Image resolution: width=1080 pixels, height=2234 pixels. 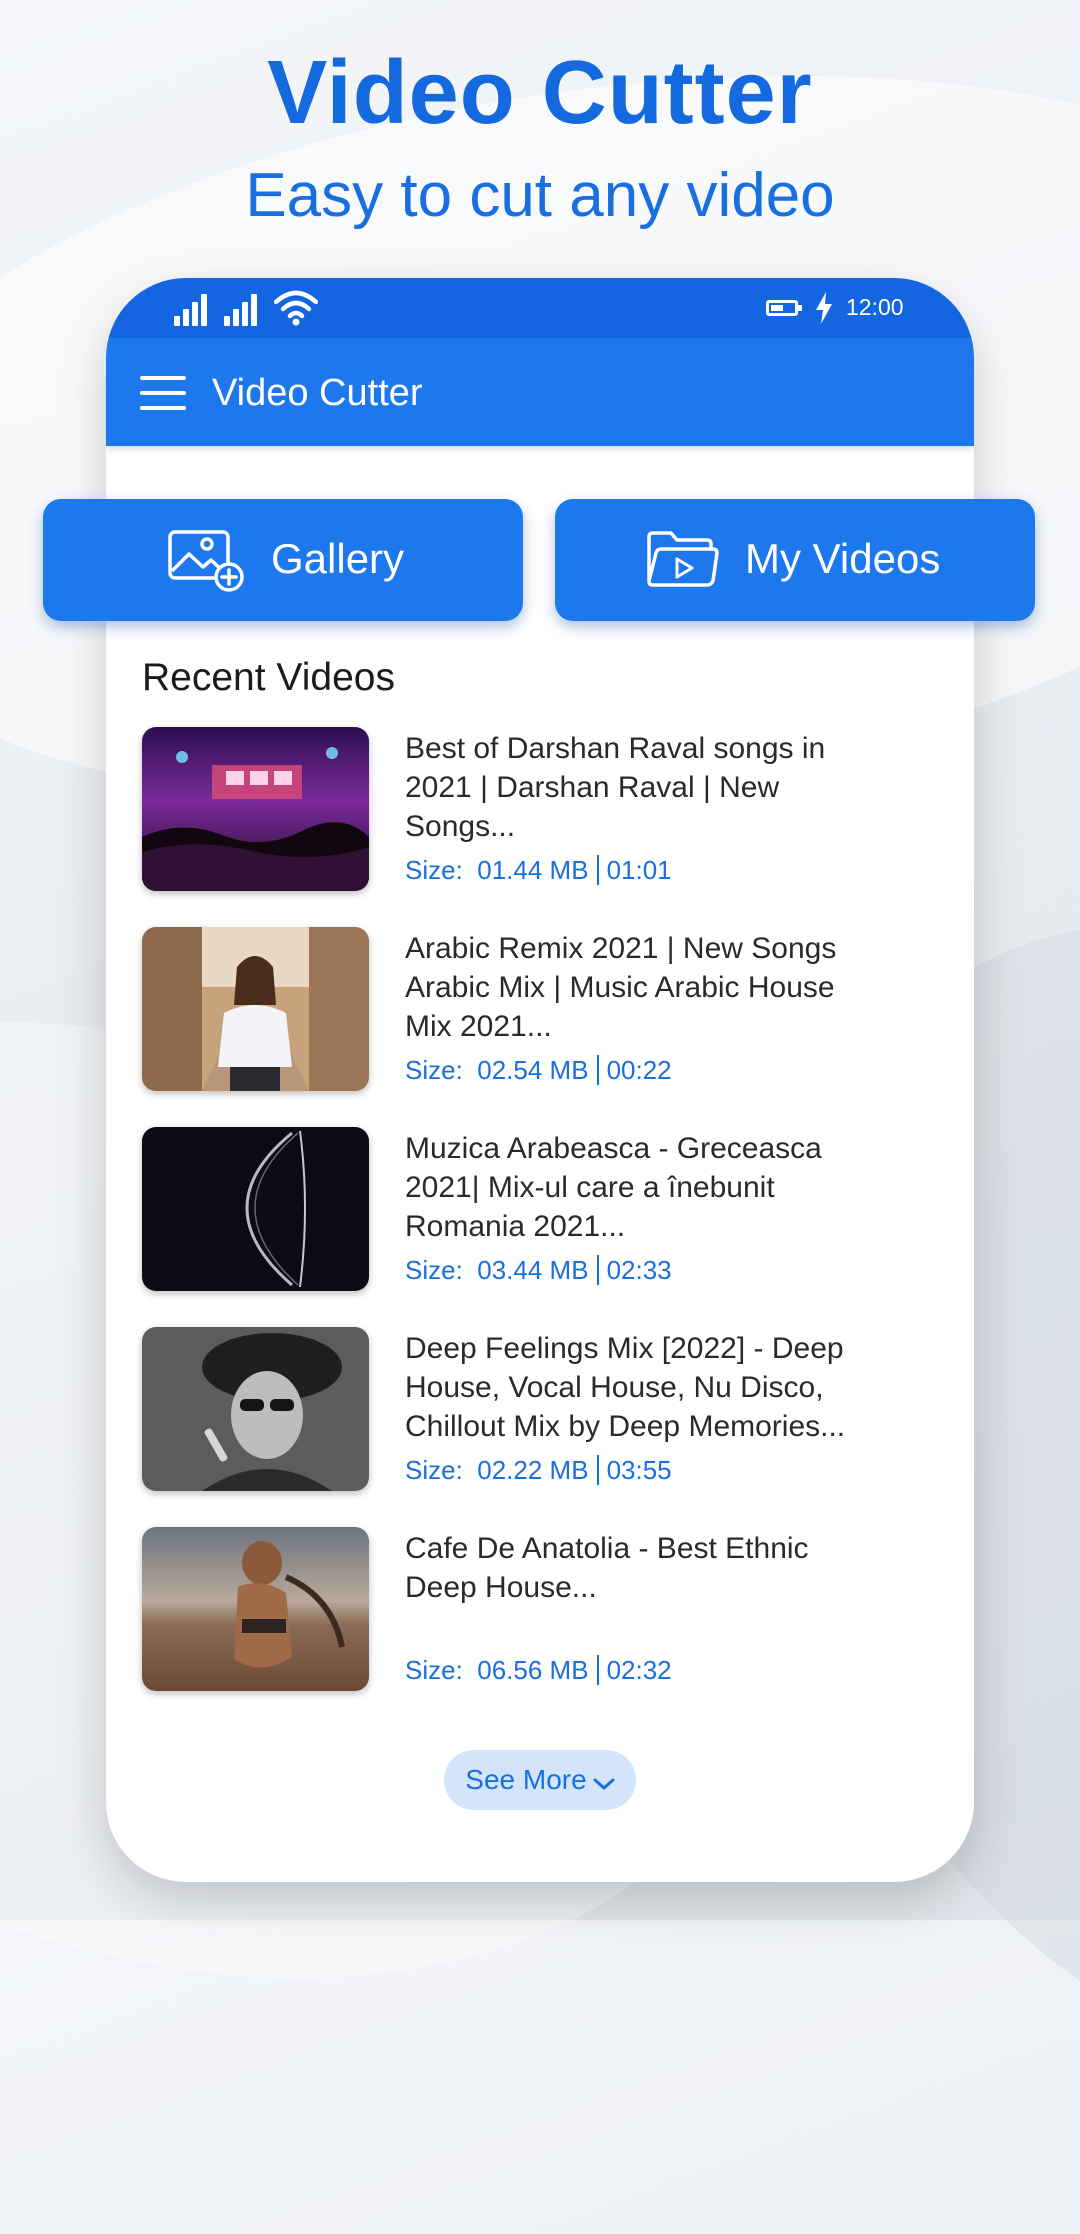 I want to click on status-time: 12:00, so click(x=875, y=307).